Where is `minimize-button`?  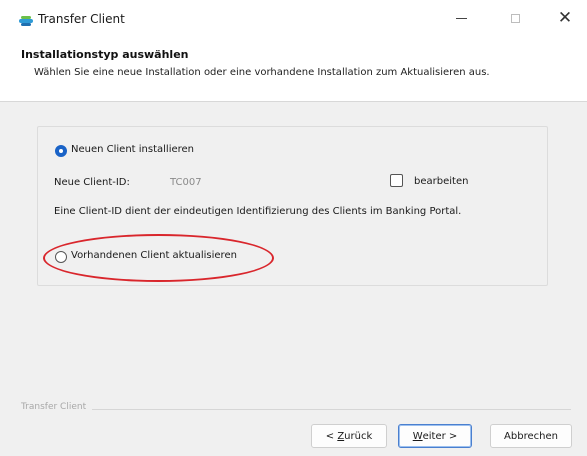
minimize-button is located at coordinates (461, 18).